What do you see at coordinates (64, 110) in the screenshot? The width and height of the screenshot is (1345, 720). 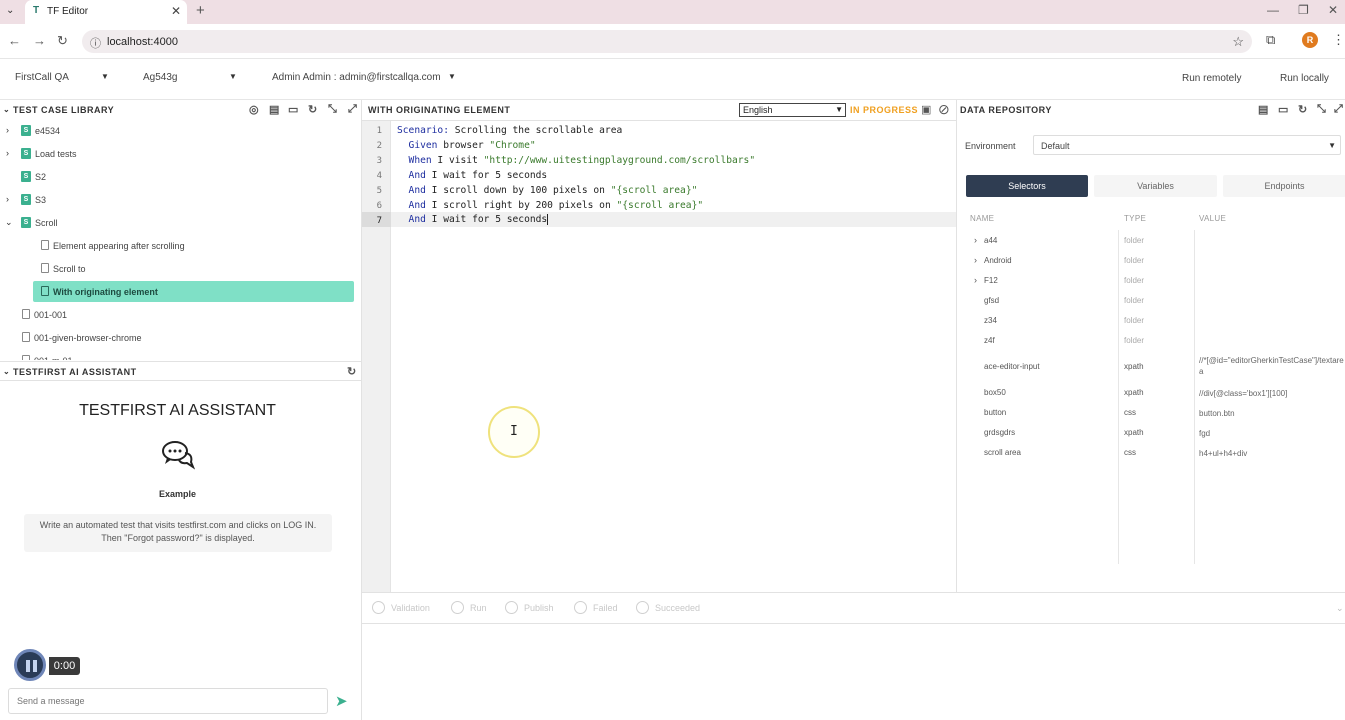 I see `library-title: TEST CASE LIBRARY` at bounding box center [64, 110].